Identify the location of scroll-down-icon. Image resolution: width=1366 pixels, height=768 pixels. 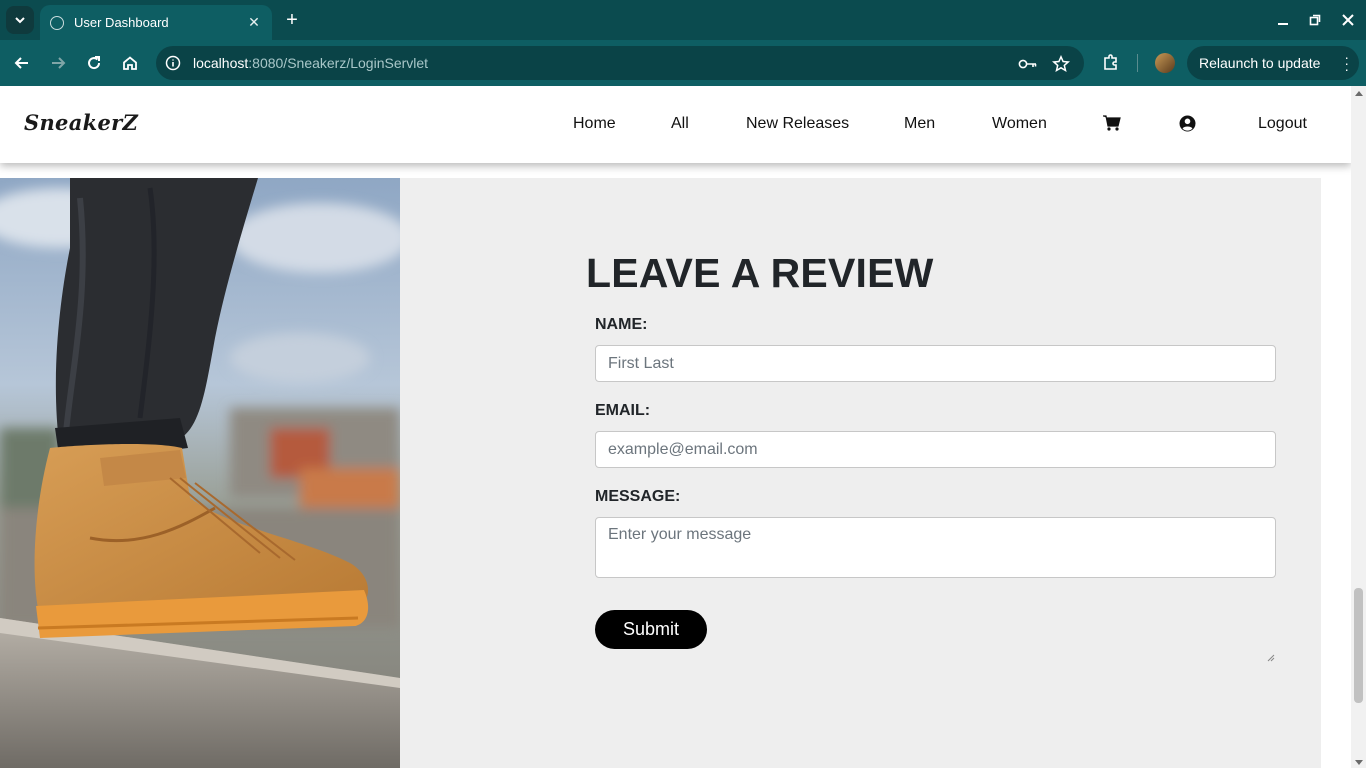
(1359, 762).